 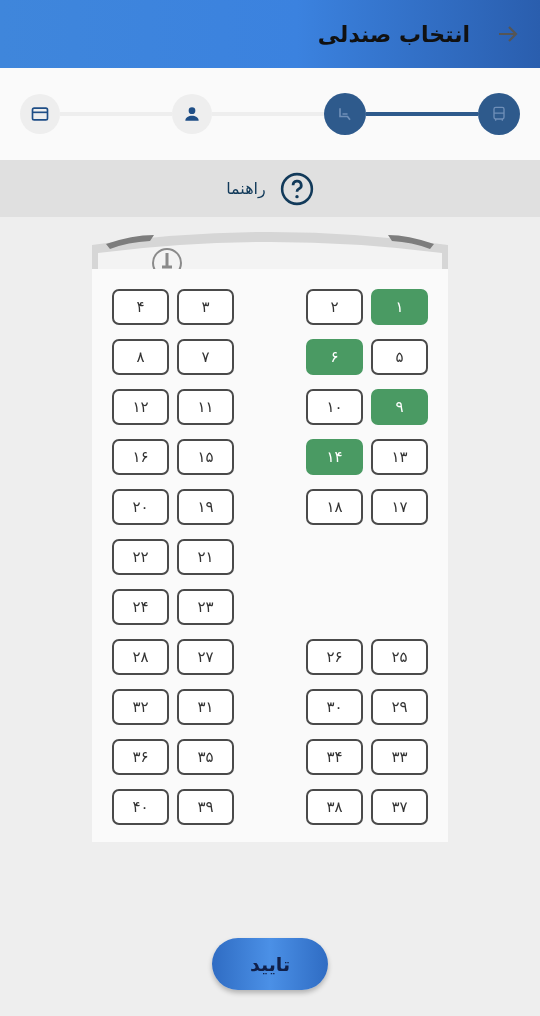 What do you see at coordinates (140, 407) in the screenshot?
I see `seat-button: ۱۲` at bounding box center [140, 407].